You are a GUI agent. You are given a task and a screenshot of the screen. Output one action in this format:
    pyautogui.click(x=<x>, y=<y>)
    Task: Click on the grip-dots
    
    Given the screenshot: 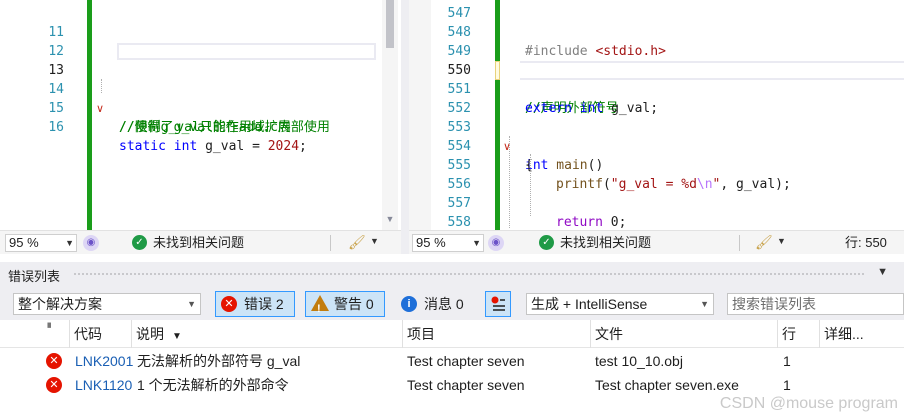 What is the action you would take?
    pyautogui.click(x=469, y=275)
    